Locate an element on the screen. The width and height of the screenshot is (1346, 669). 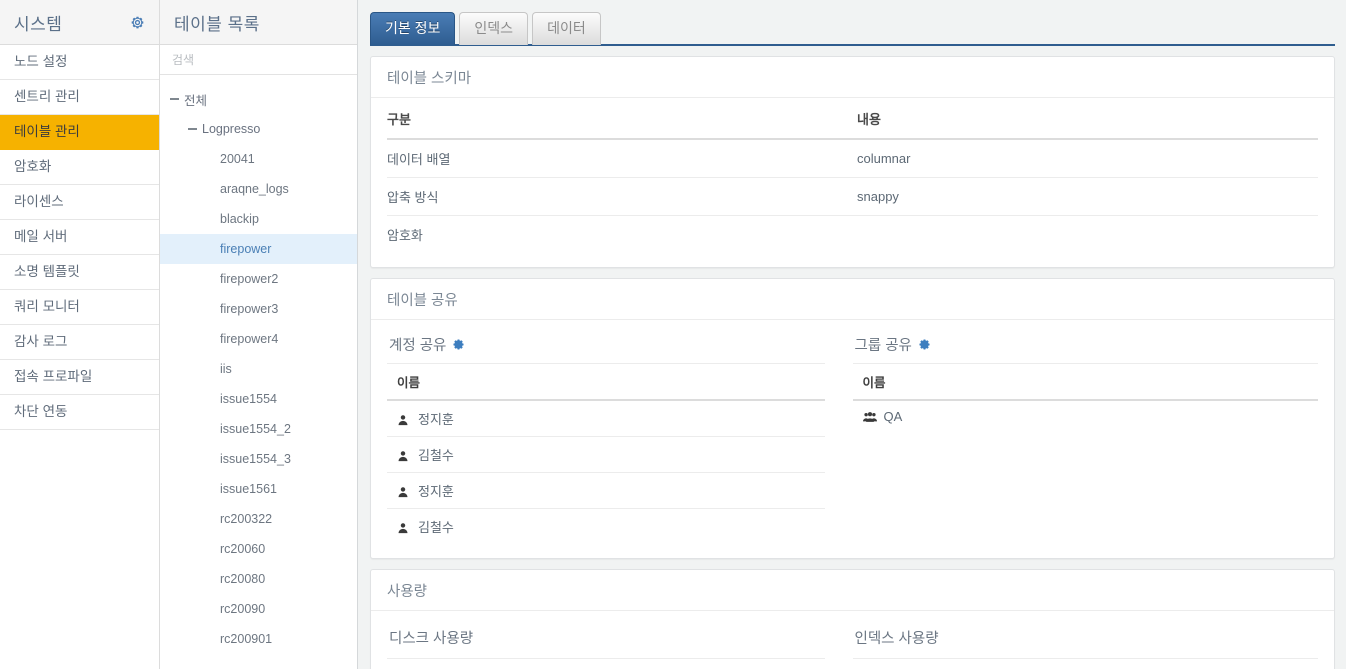
sidebar-item-9: 감사 로그 is located at coordinates (79, 342).